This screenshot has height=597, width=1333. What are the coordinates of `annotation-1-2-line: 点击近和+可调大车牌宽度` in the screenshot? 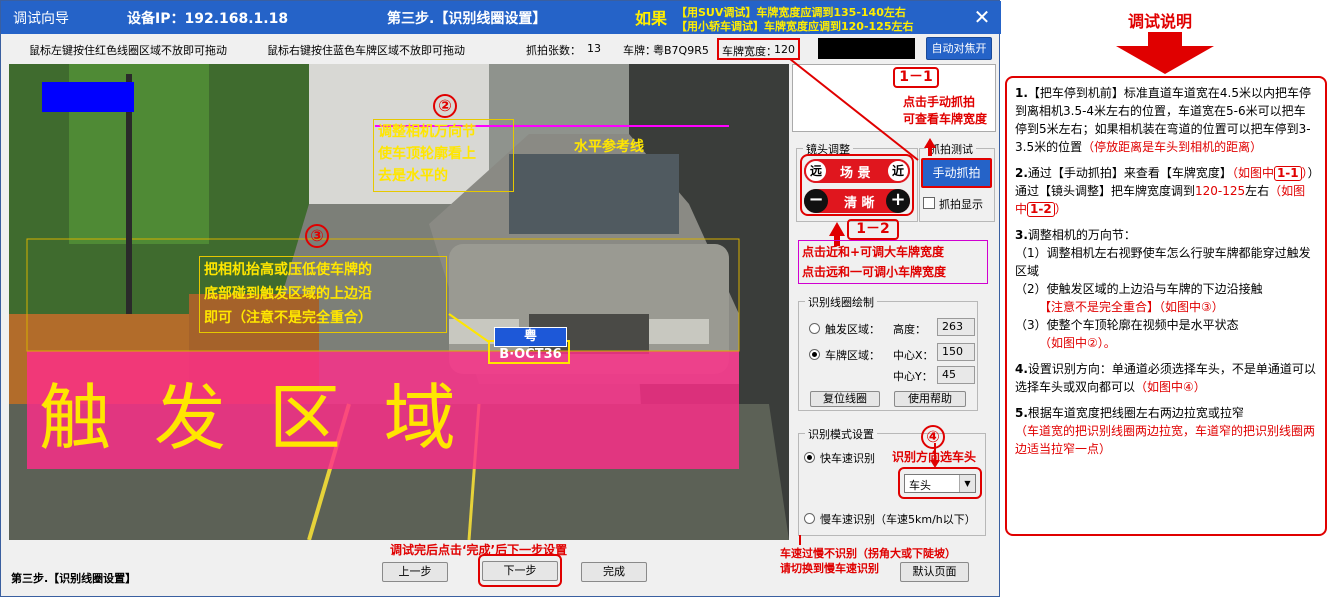 It's located at (873, 252).